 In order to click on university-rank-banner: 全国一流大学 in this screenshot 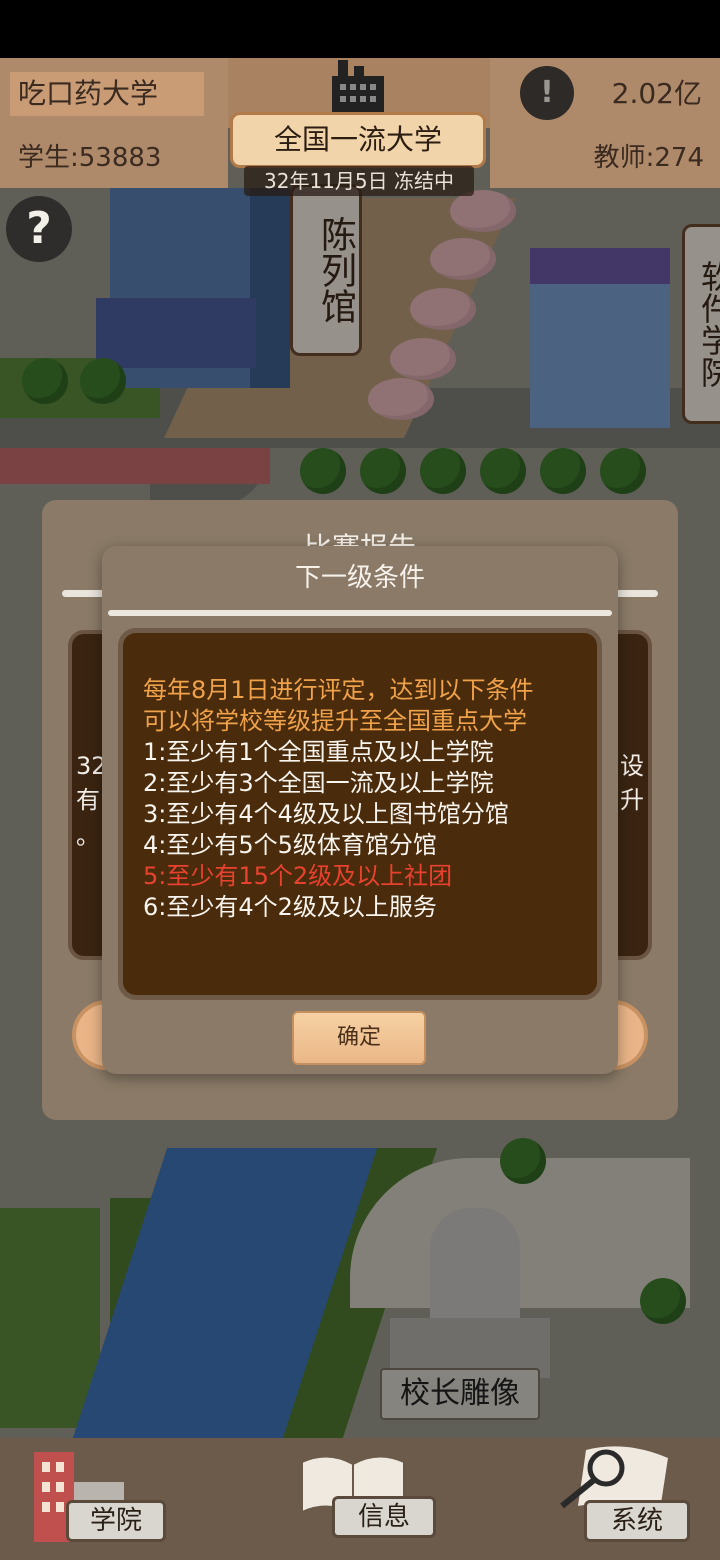, I will do `click(358, 140)`.